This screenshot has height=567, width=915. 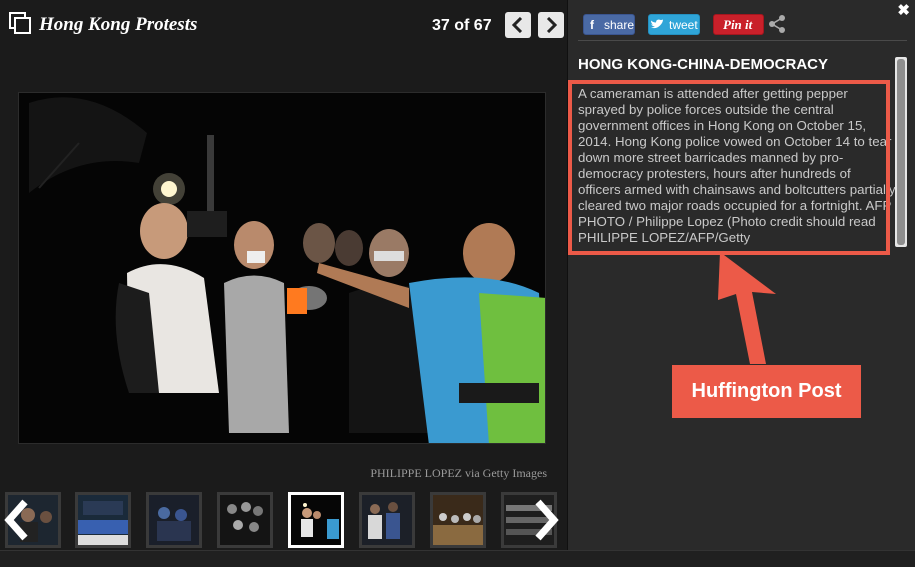 I want to click on facebook-share-label: share, so click(x=618, y=24).